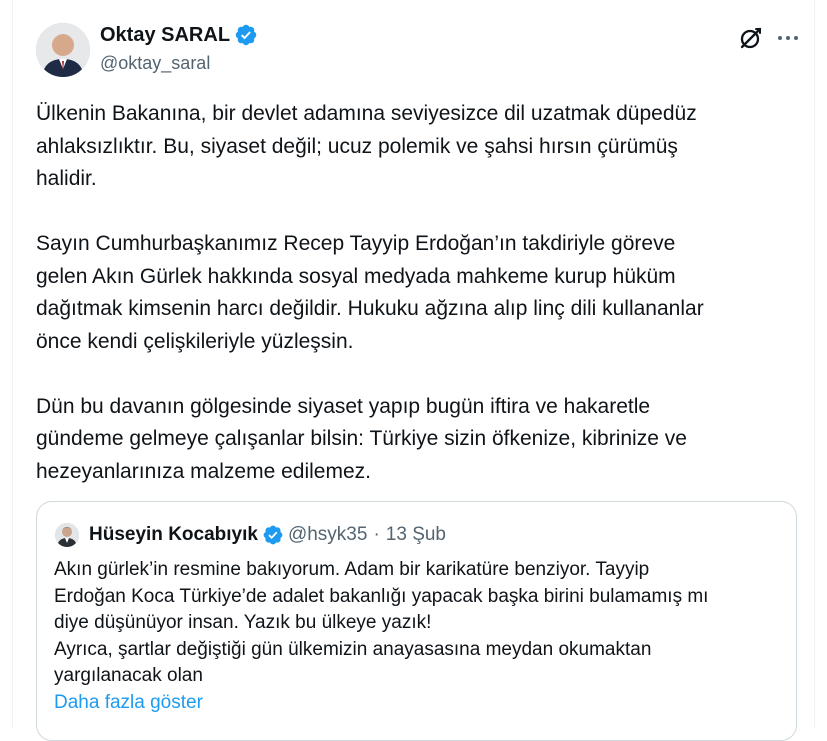 The image size is (827, 741). What do you see at coordinates (165, 35) in the screenshot?
I see `author-name: Oktay SARAL` at bounding box center [165, 35].